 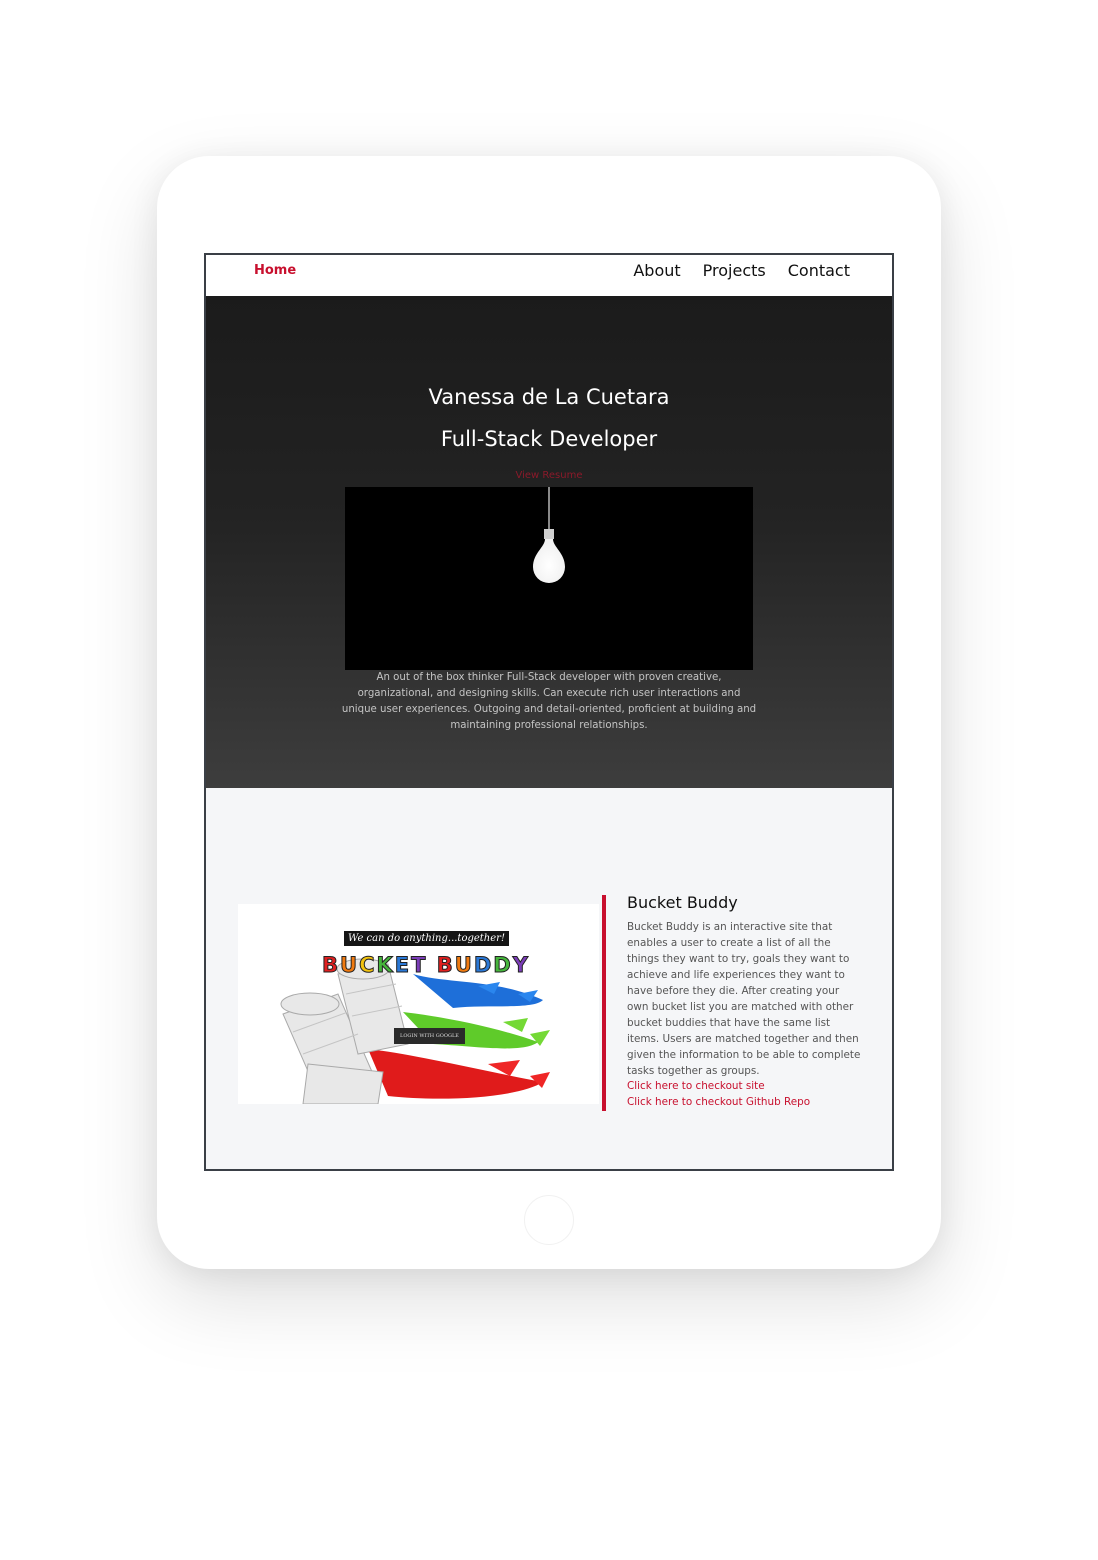 I want to click on project-divider, so click(x=604, y=1003).